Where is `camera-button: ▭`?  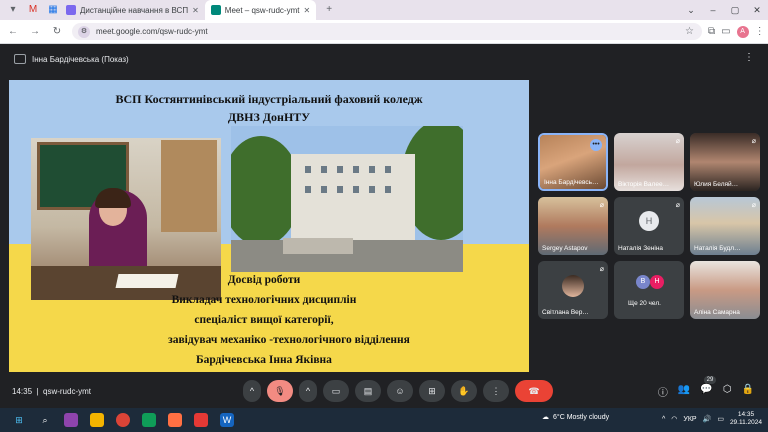
camera-button: ▭ is located at coordinates (336, 391).